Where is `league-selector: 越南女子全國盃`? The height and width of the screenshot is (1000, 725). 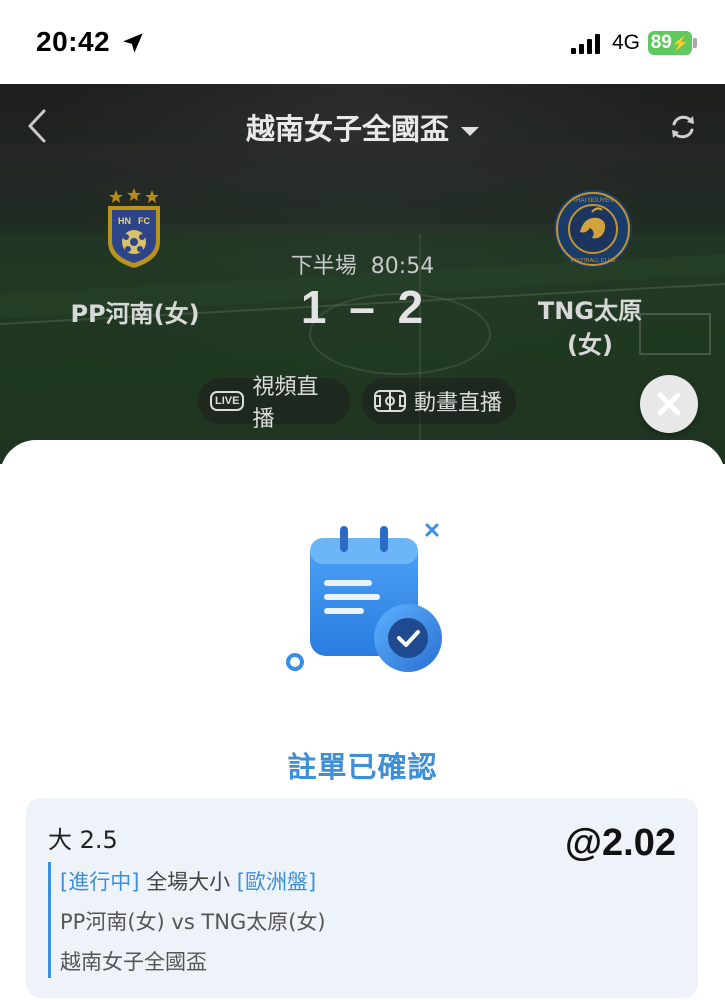
league-selector: 越南女子全國盃 is located at coordinates (362, 127).